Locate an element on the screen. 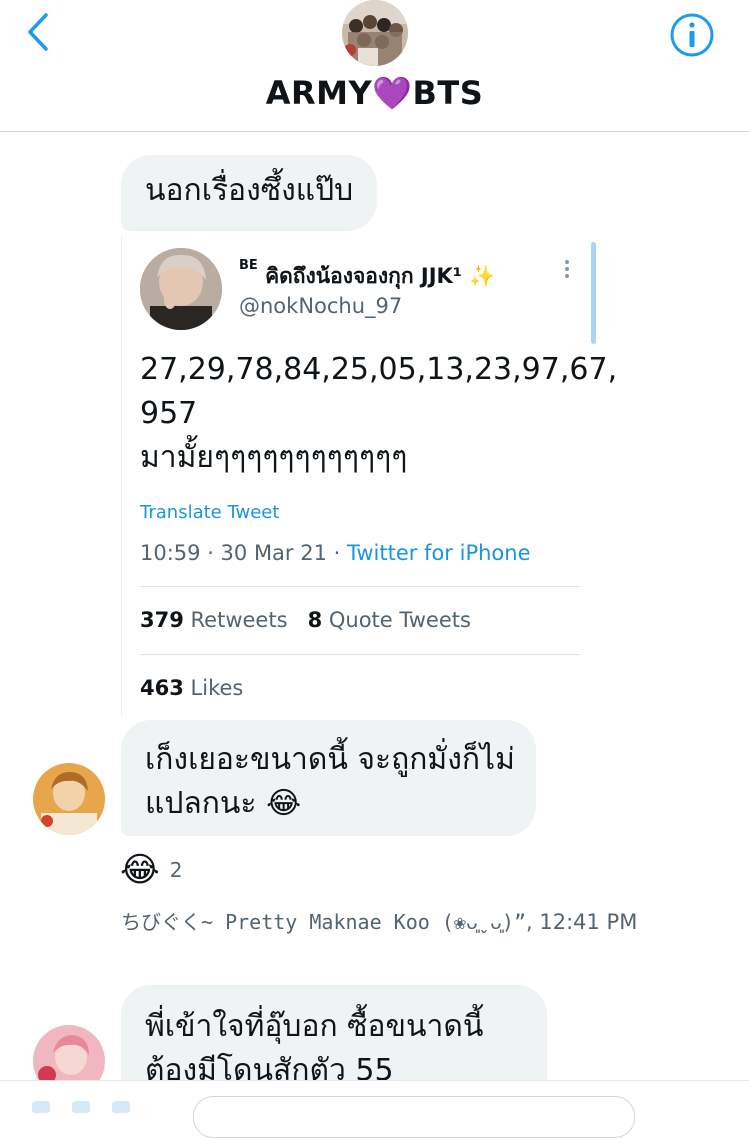  group-avatar is located at coordinates (375, 33).